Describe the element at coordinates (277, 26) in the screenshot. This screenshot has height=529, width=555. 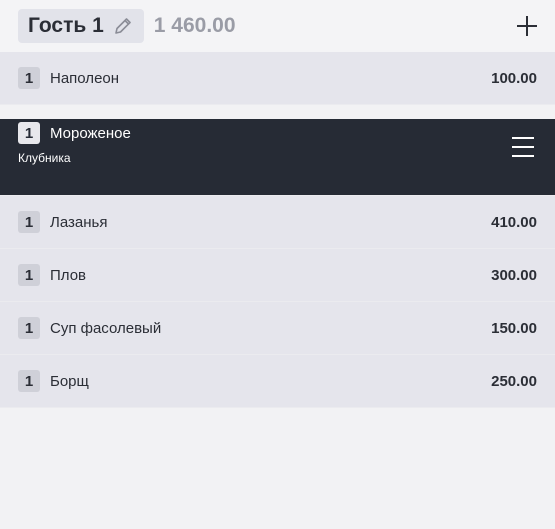
I see `guest-header: Гость 1 1 460.00` at that location.